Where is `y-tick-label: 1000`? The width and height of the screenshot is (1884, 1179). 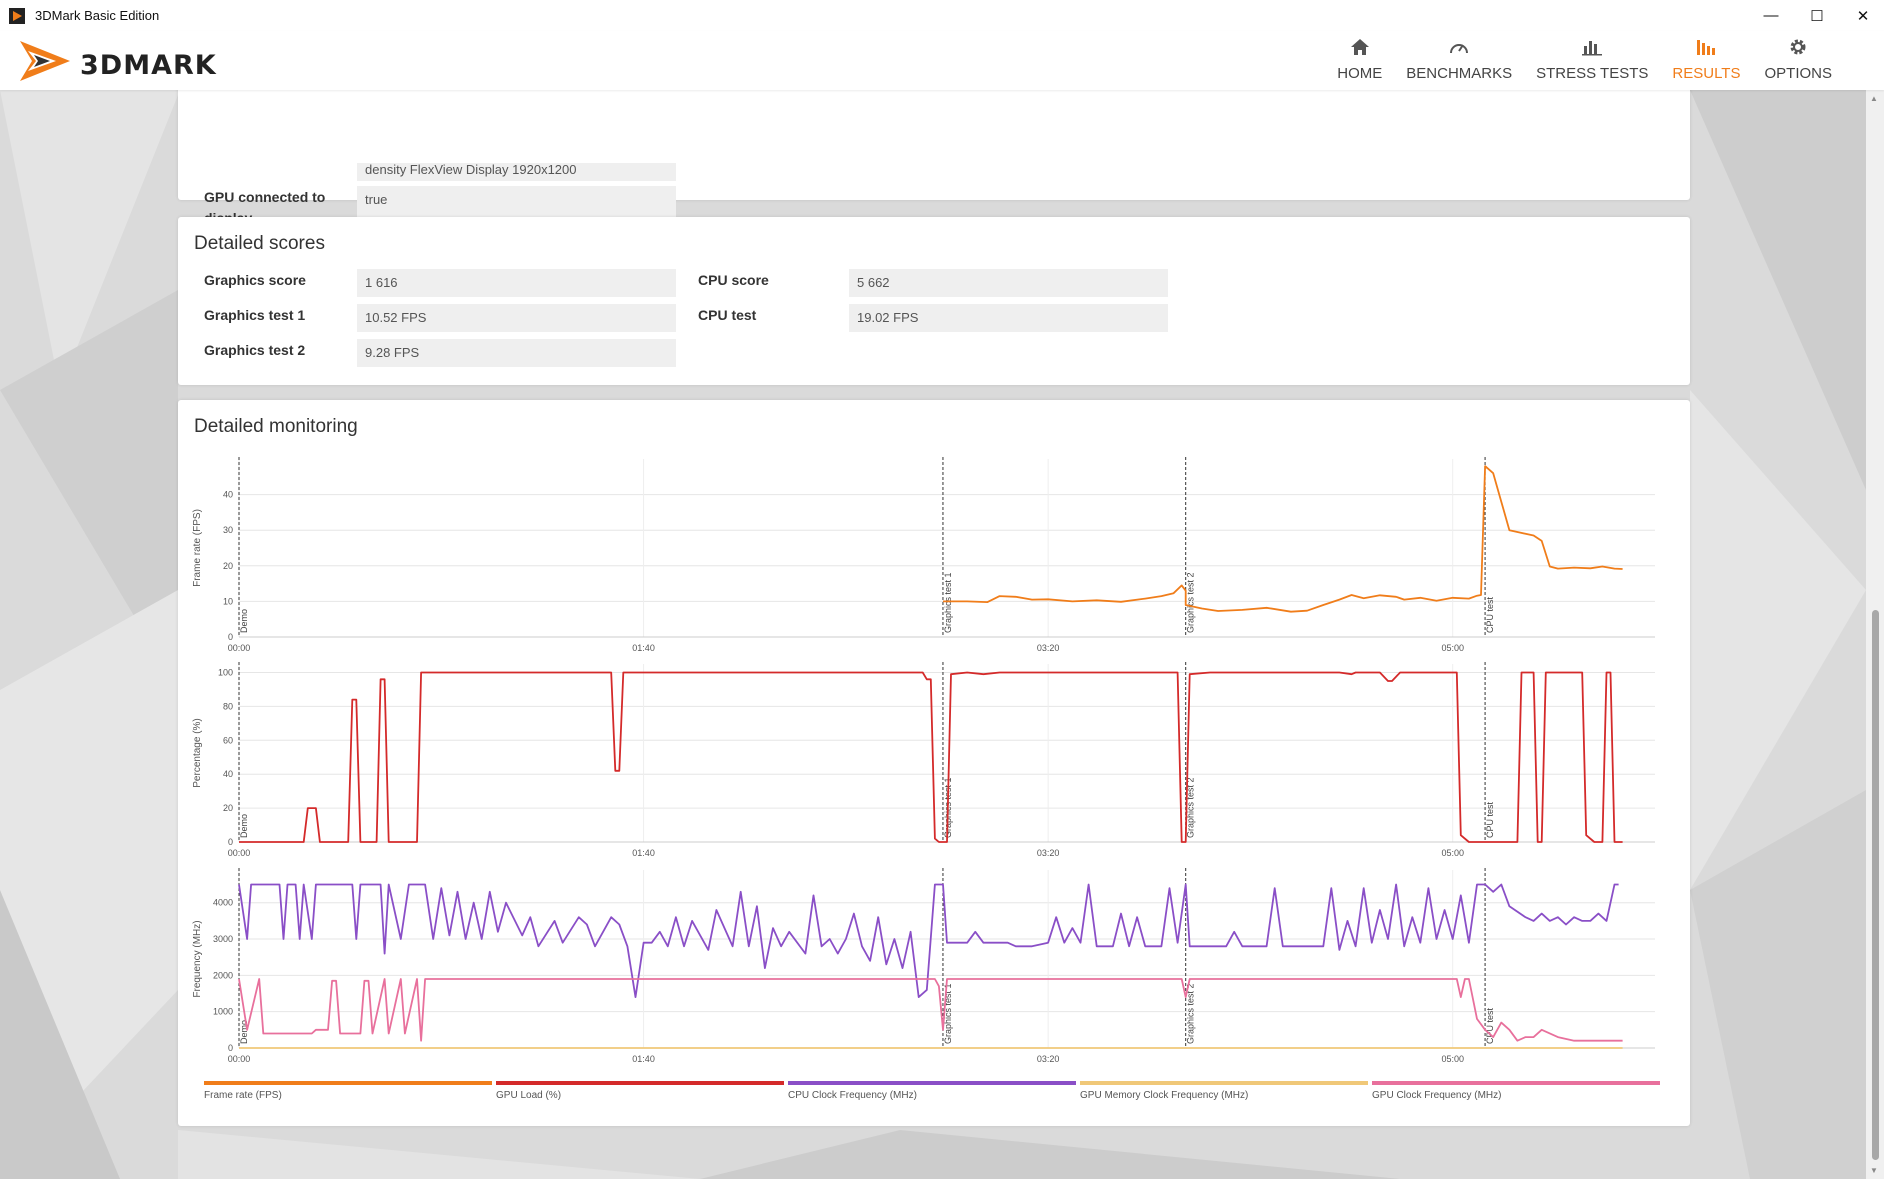 y-tick-label: 1000 is located at coordinates (223, 1012).